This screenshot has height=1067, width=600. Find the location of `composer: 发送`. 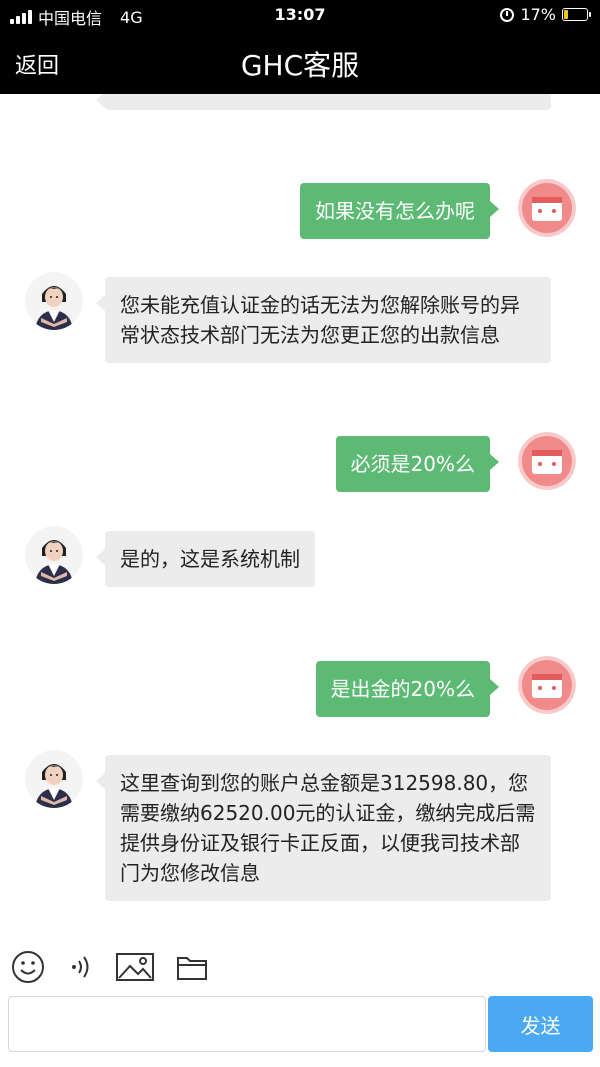

composer: 发送 is located at coordinates (300, 1024).